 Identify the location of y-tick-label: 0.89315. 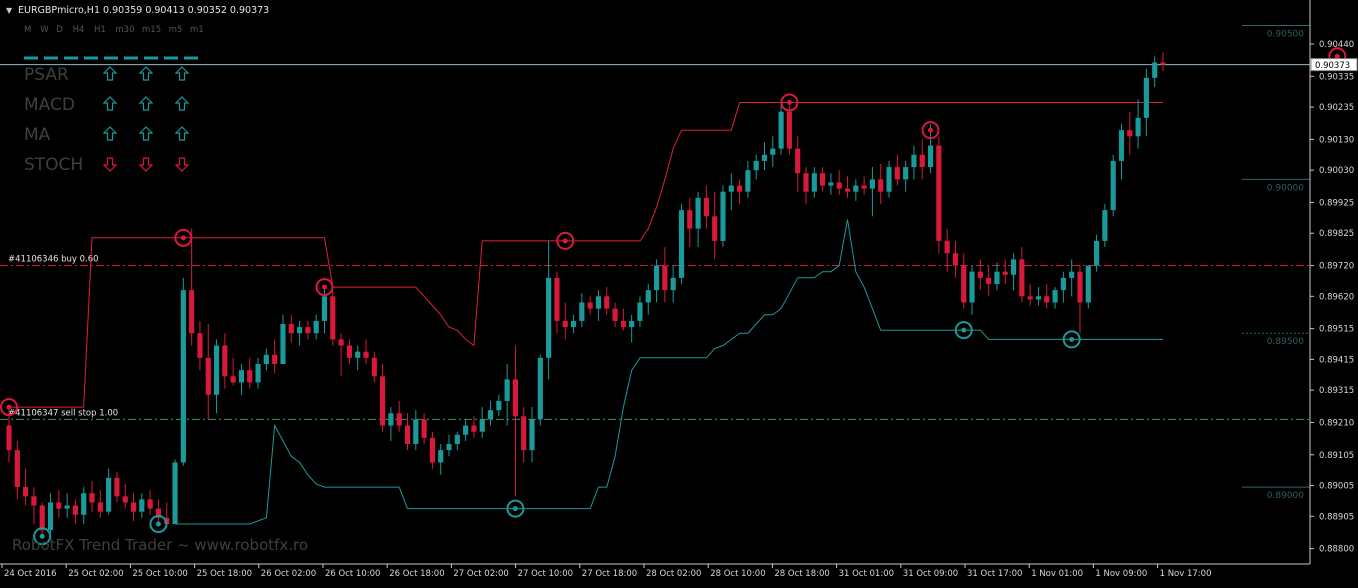
(1336, 391).